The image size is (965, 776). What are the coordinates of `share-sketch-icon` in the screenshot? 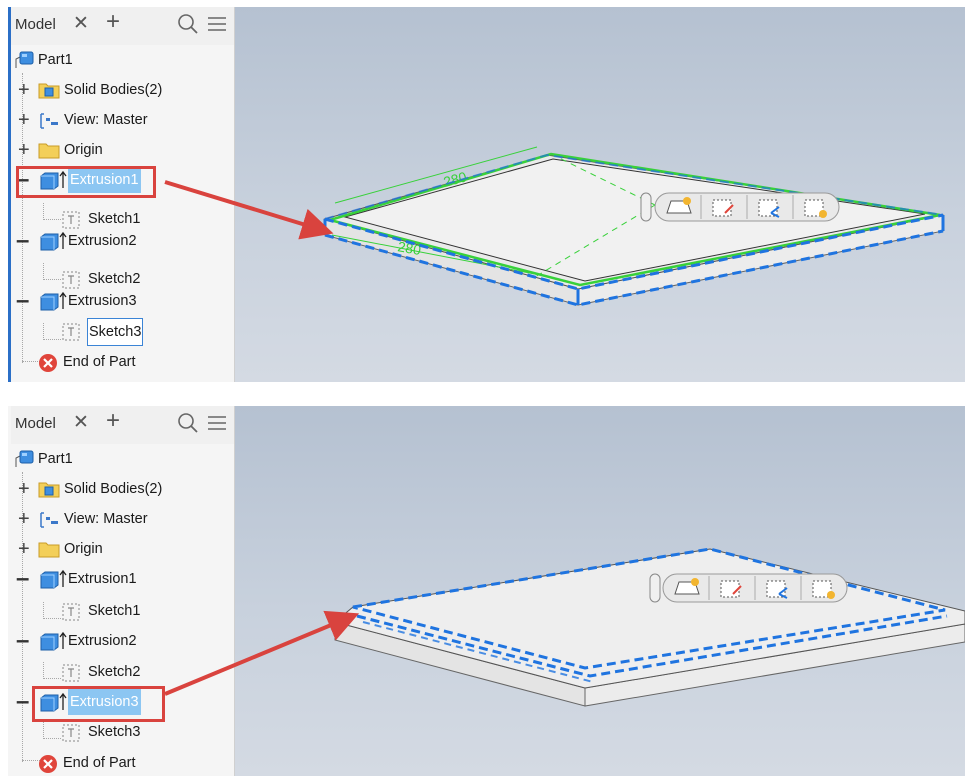 It's located at (769, 208).